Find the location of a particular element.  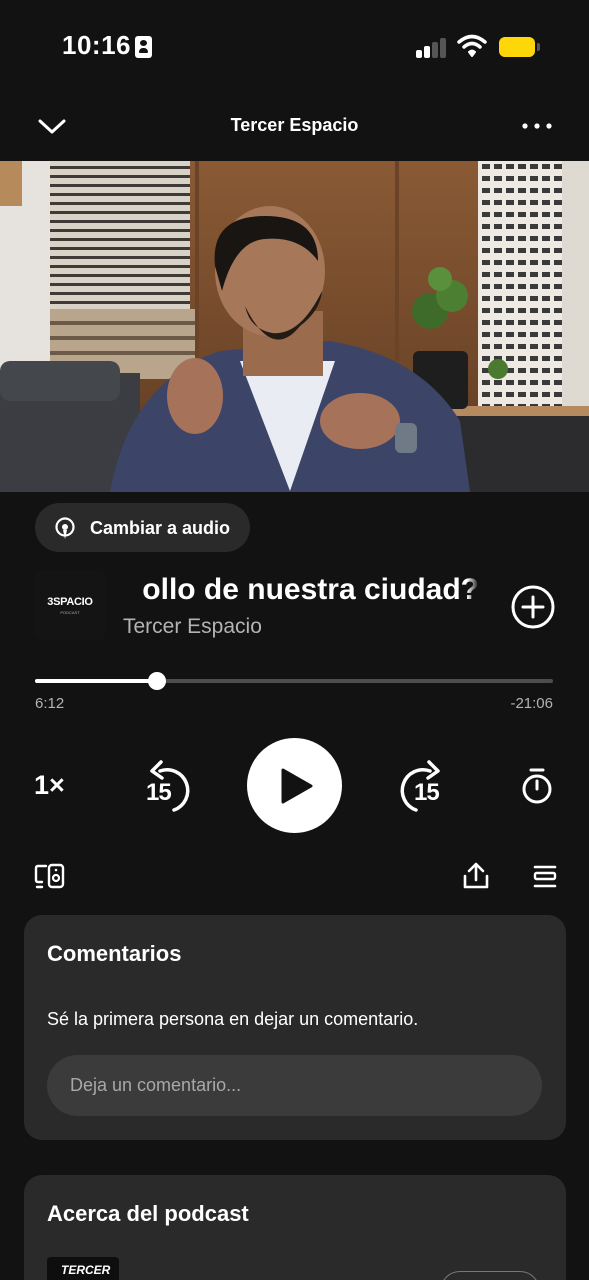

playback-speed-button: 1× is located at coordinates (49, 785).